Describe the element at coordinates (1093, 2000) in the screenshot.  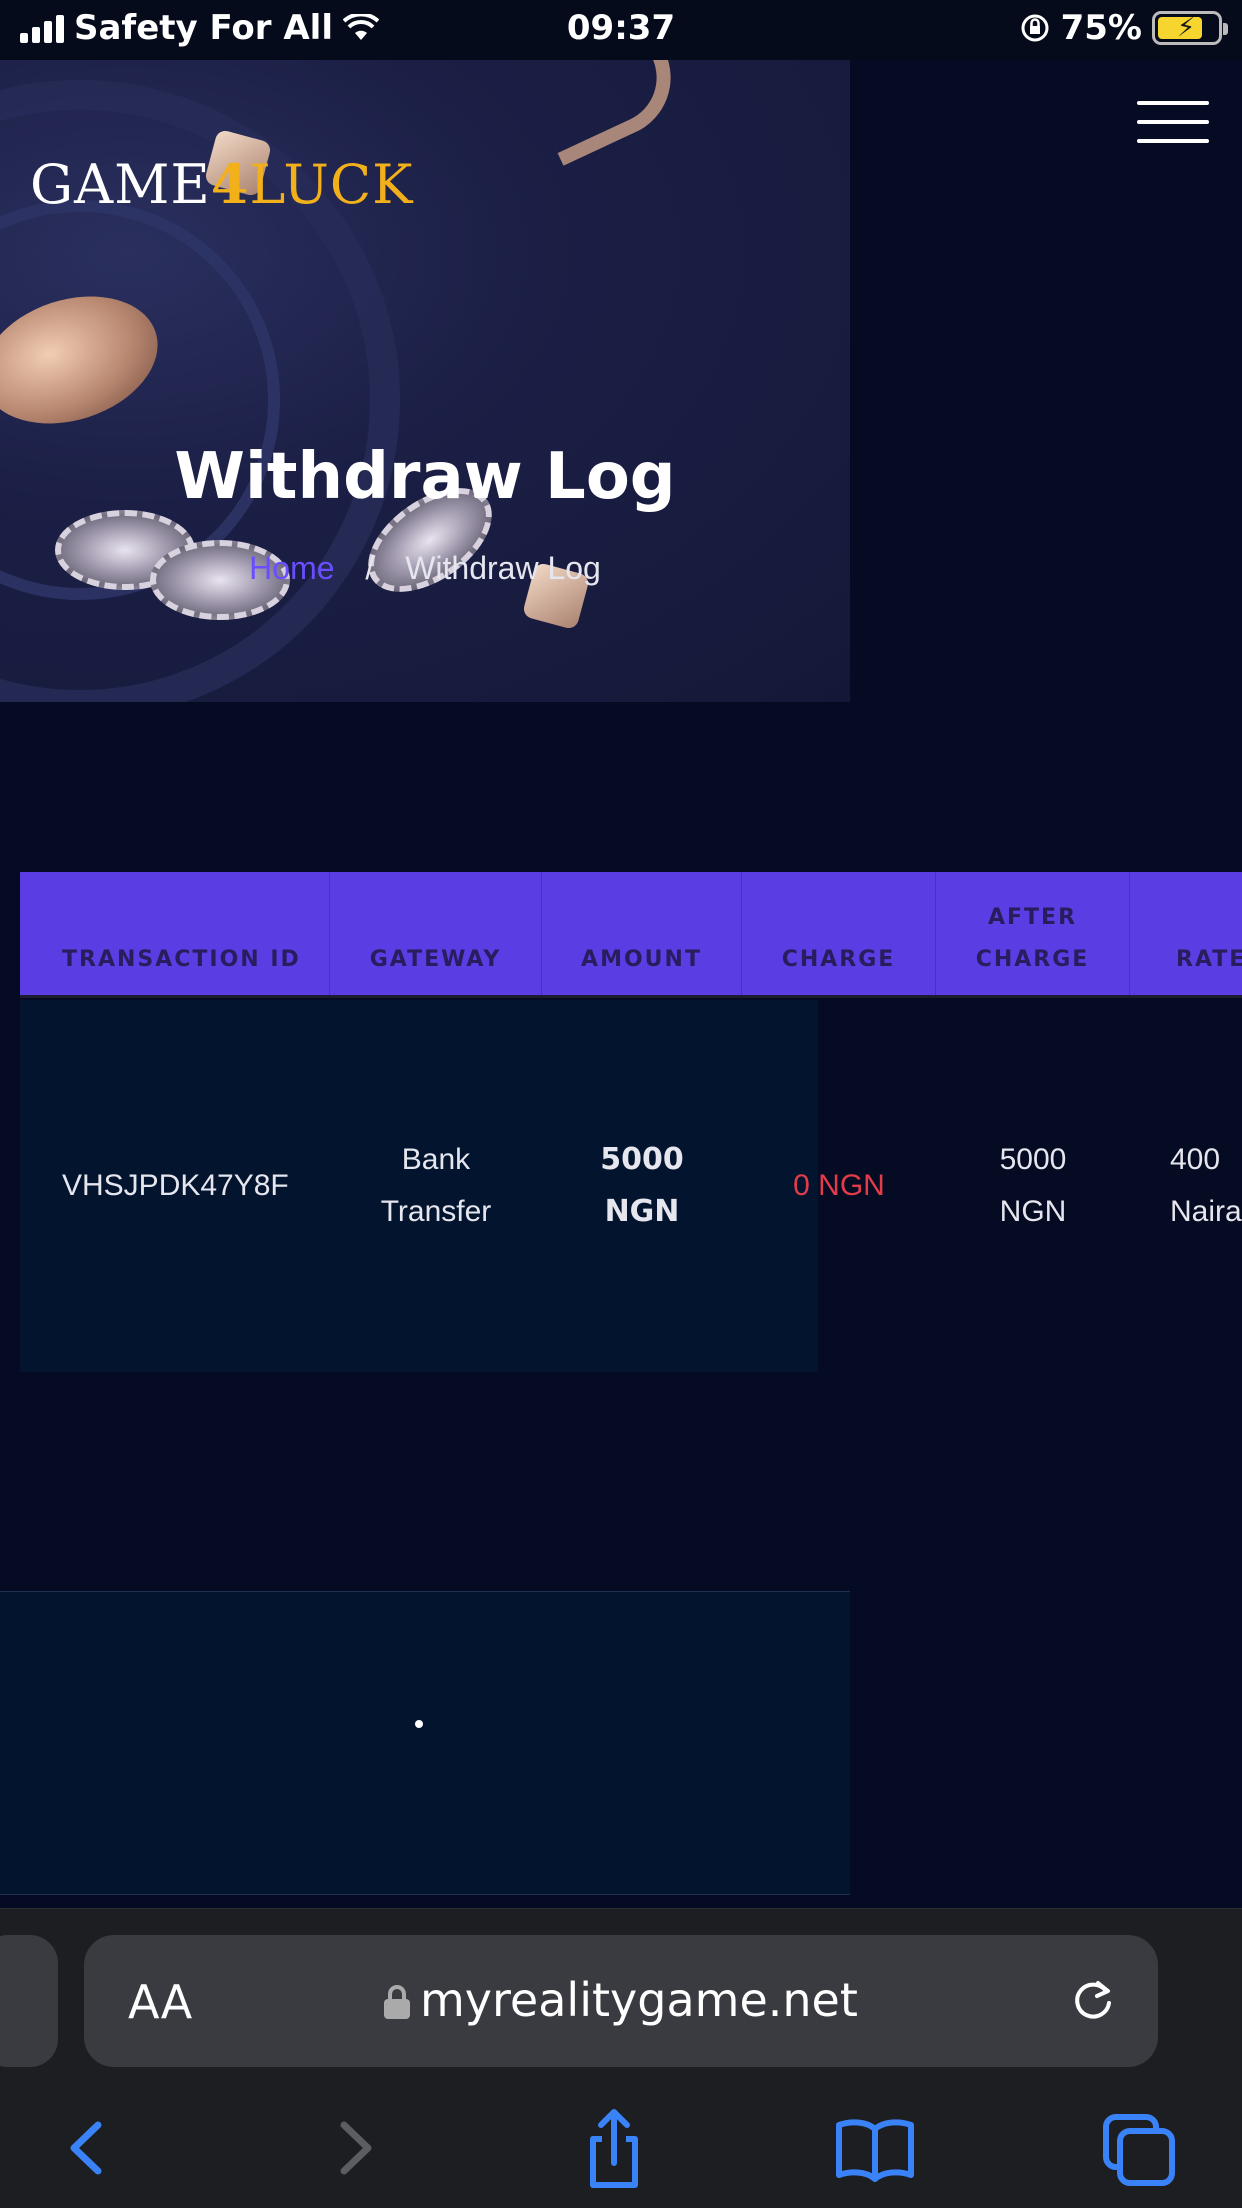
I see `reload-icon` at that location.